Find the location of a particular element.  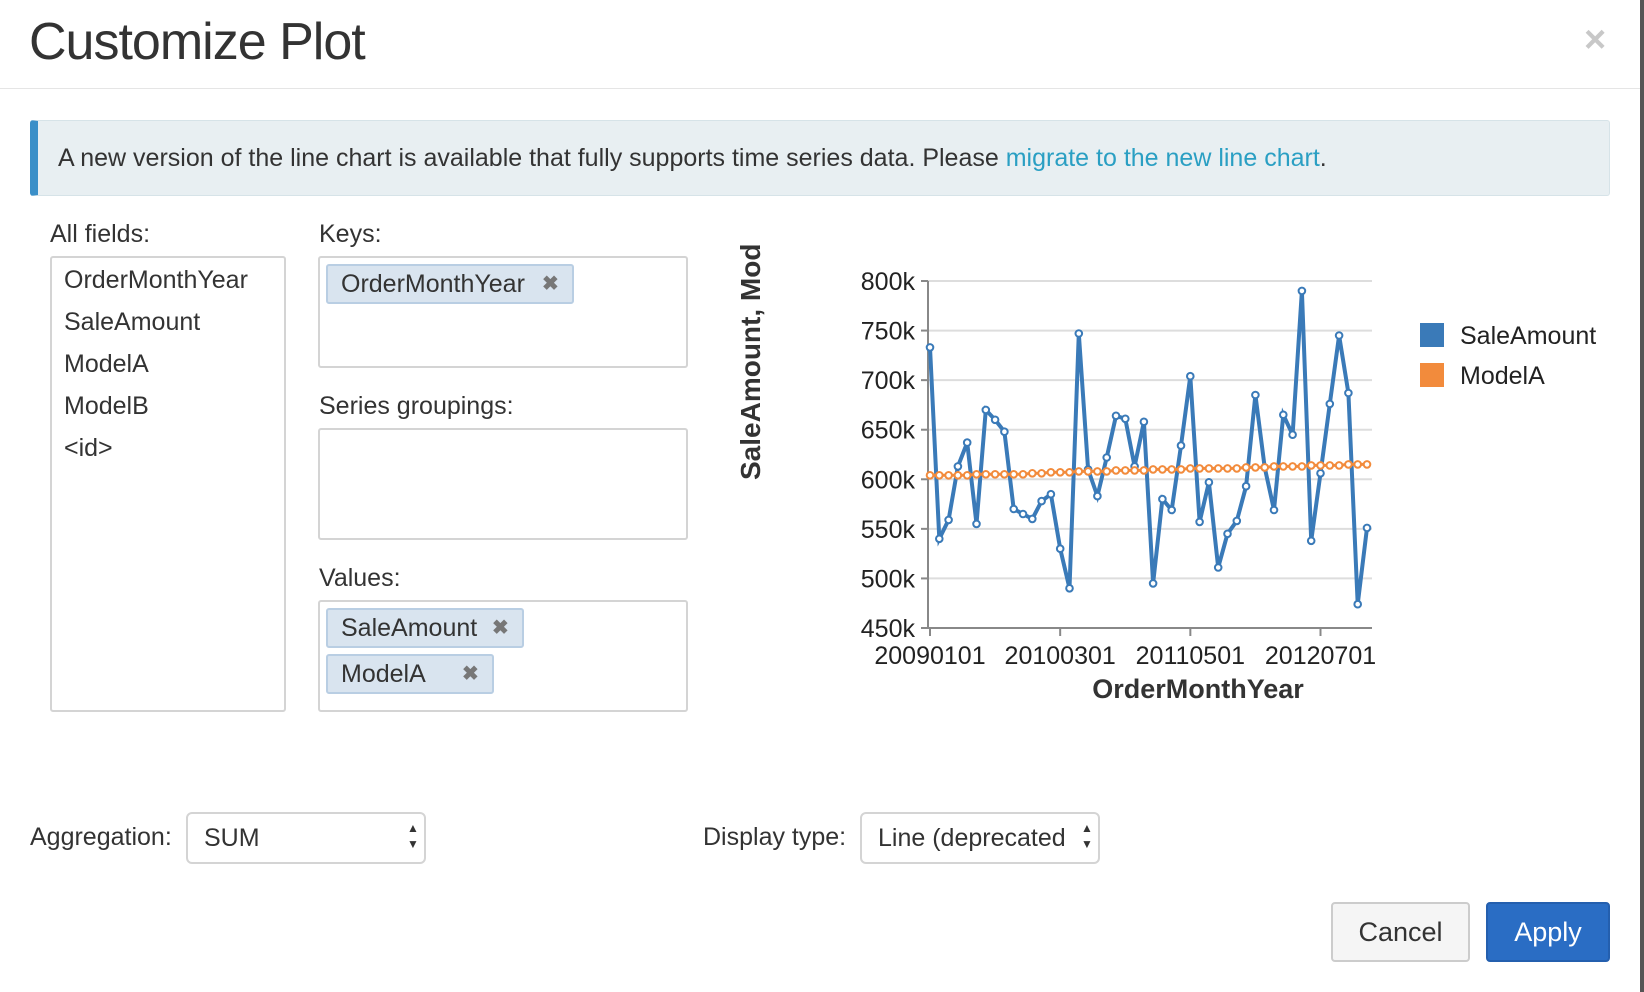

key-chip-ordermonthyear: OrderMonthYear ✖ is located at coordinates (450, 284).